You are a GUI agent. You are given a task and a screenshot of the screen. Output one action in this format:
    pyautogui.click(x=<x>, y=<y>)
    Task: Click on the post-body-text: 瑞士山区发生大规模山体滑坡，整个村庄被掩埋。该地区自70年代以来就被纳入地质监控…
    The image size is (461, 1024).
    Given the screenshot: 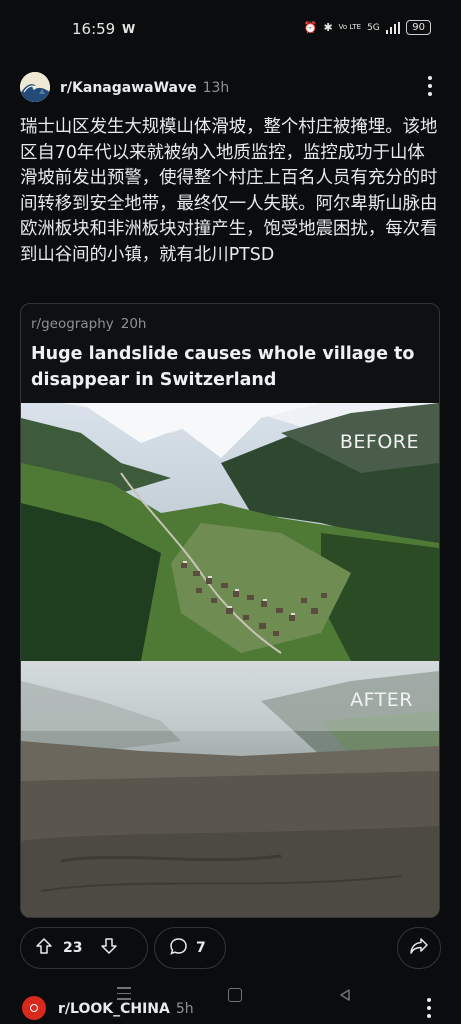 What is the action you would take?
    pyautogui.click(x=230, y=191)
    